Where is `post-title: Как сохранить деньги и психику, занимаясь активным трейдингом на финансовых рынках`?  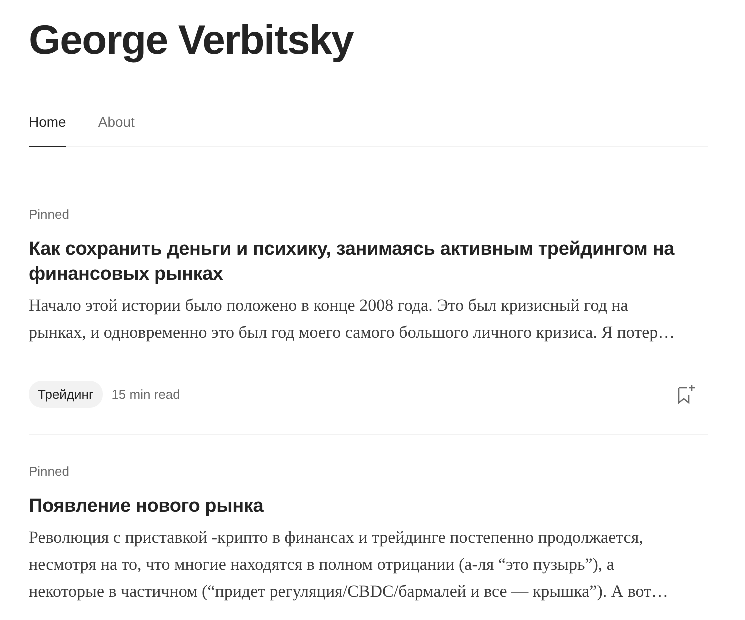
post-title: Как сохранить деньги и психику, занимаясь активным трейдингом на финансовых рынках is located at coordinates (368, 262).